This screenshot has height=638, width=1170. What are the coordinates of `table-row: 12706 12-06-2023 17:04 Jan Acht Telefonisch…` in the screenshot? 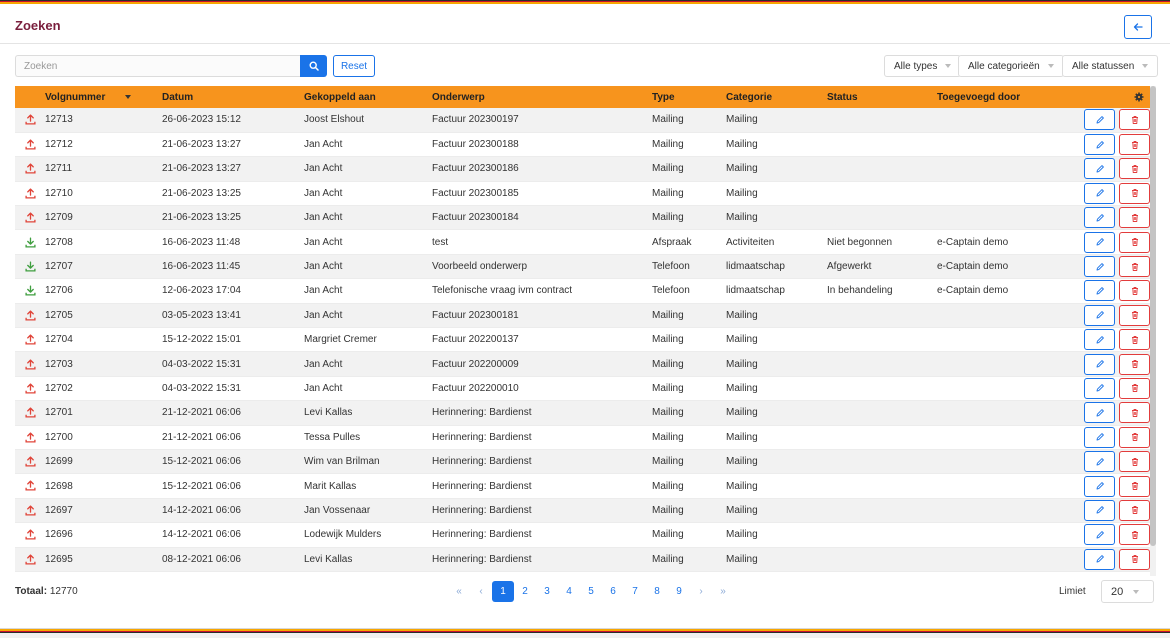 It's located at (582, 291).